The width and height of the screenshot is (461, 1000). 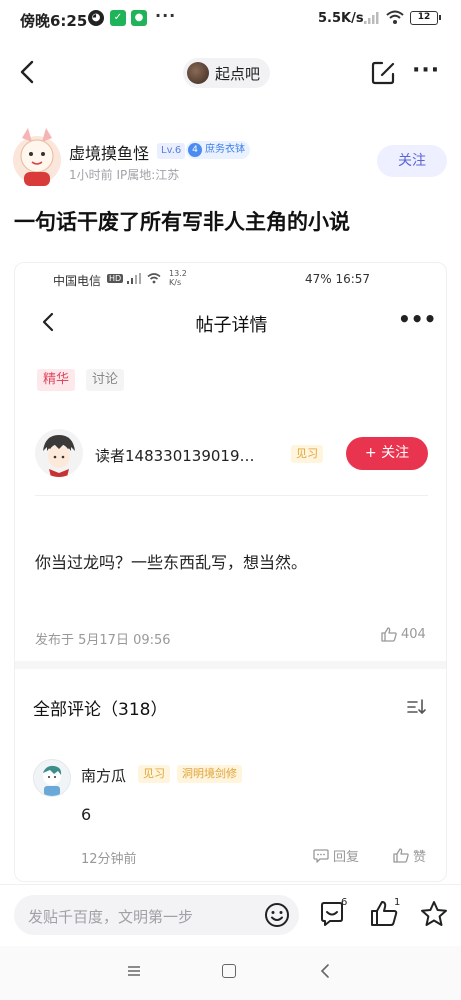 I want to click on top-nav: 起点吧 ···, so click(x=230, y=73).